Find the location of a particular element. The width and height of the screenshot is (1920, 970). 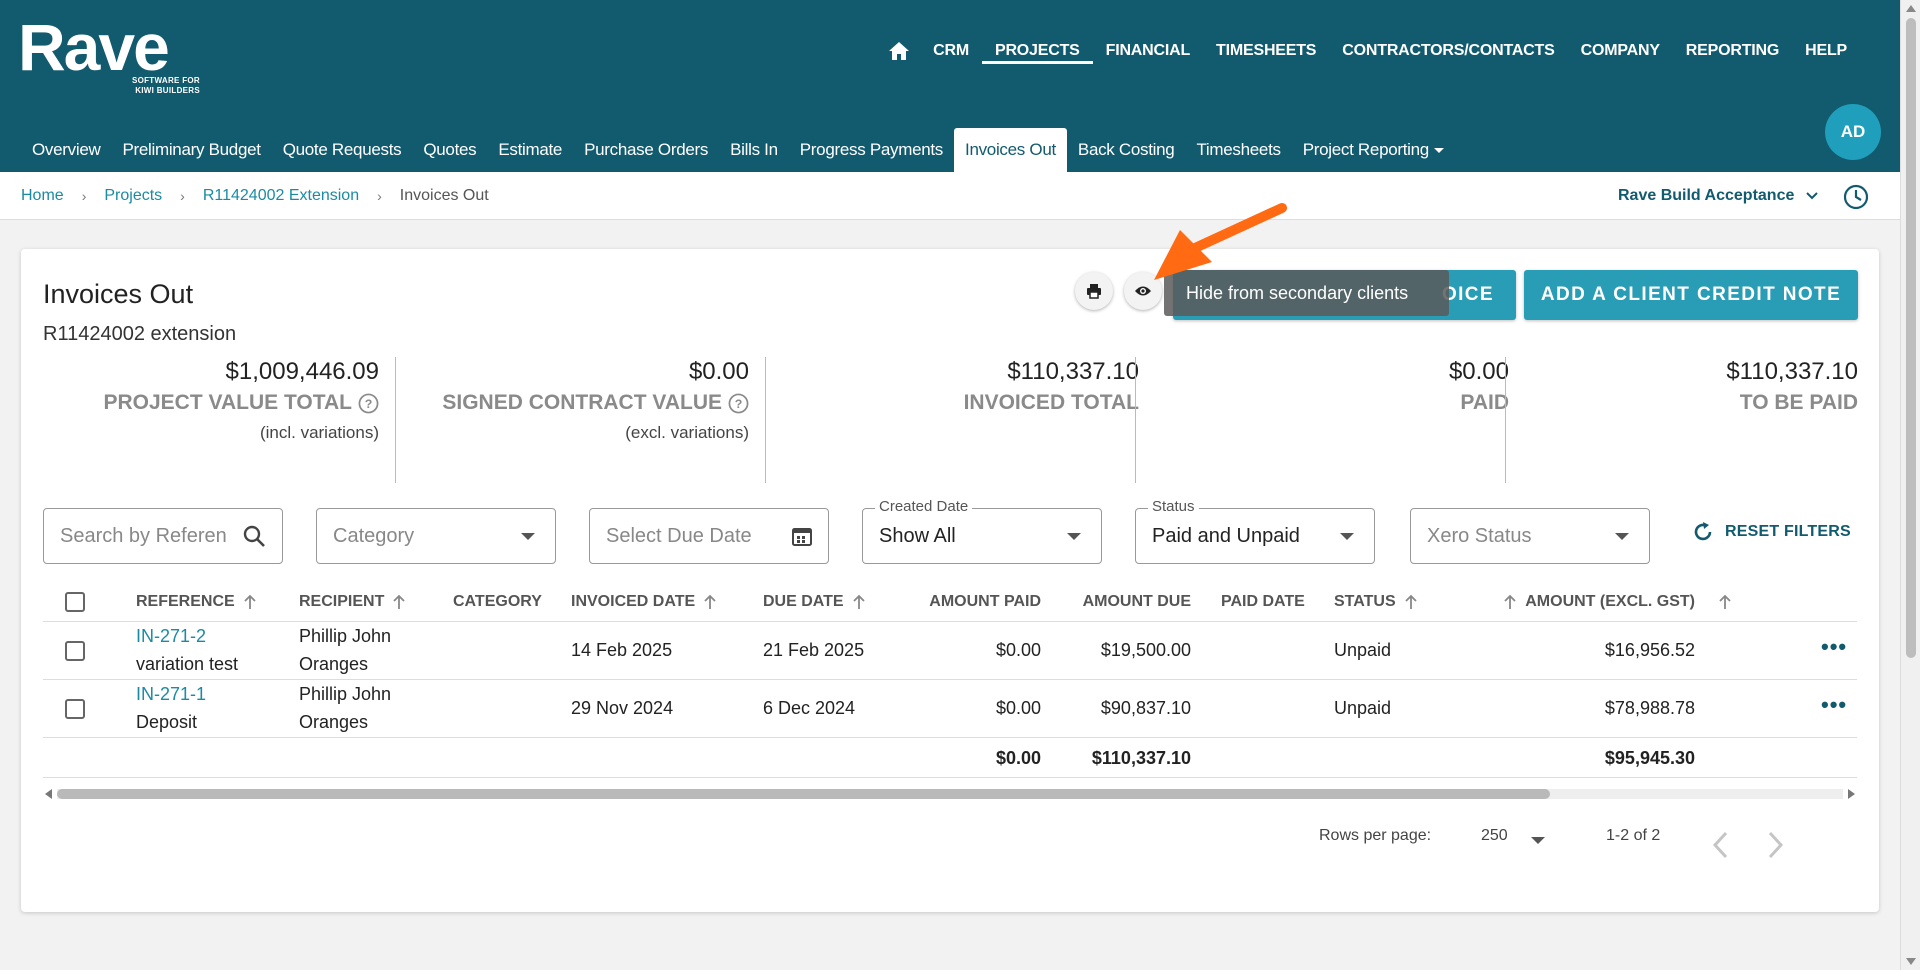

table-horizontal-scrollbar is located at coordinates (950, 793).